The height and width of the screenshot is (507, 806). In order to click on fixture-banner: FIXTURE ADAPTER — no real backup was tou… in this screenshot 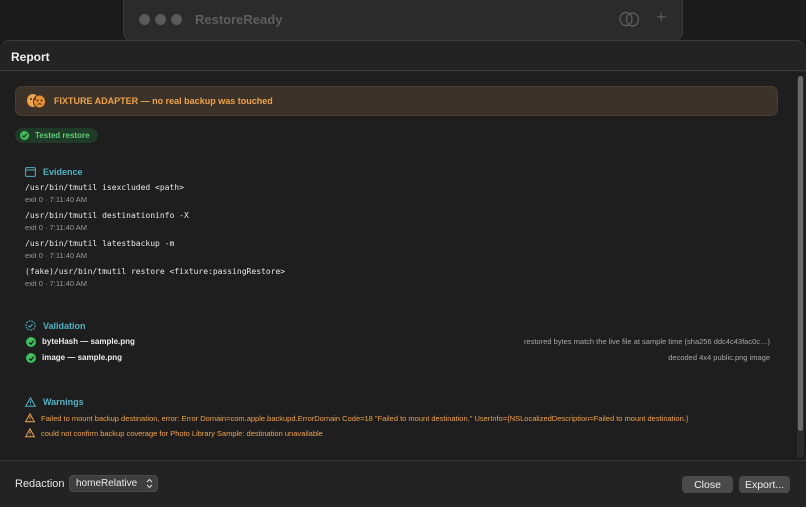, I will do `click(396, 101)`.